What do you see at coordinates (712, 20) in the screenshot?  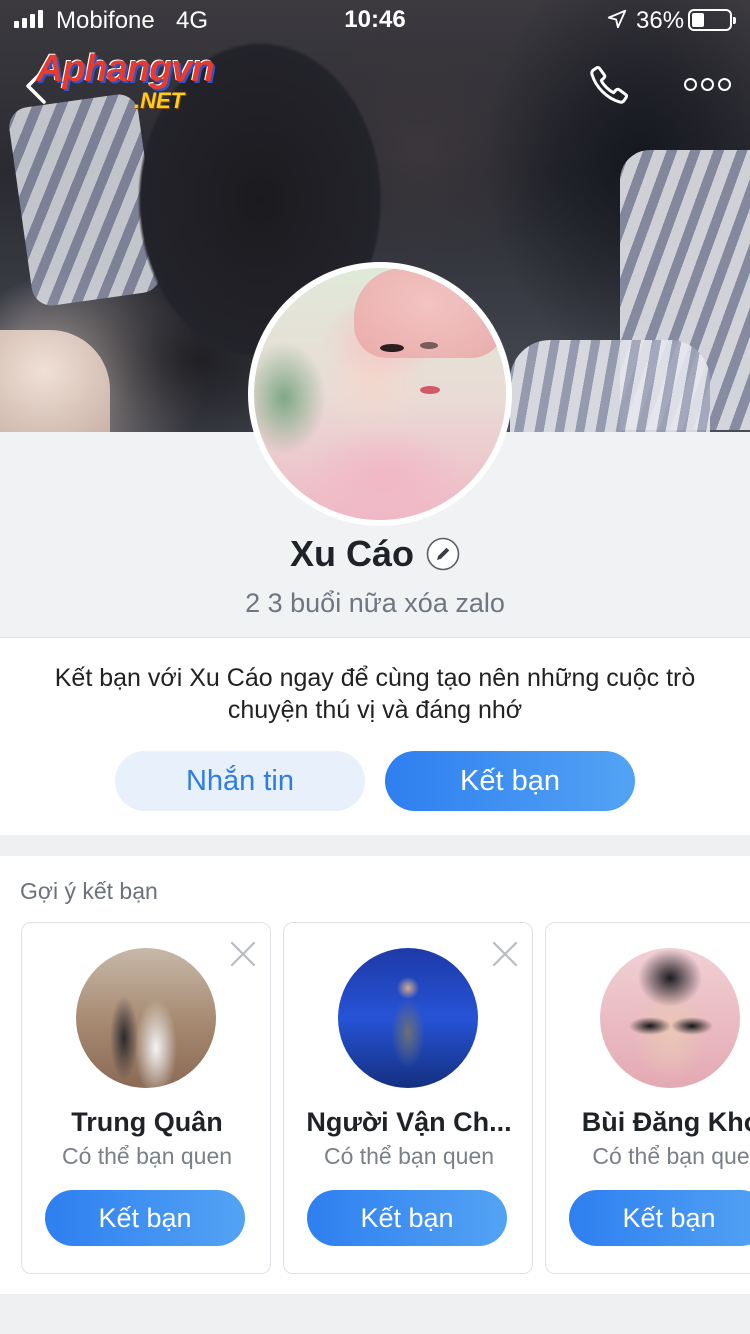 I see `battery-icon` at bounding box center [712, 20].